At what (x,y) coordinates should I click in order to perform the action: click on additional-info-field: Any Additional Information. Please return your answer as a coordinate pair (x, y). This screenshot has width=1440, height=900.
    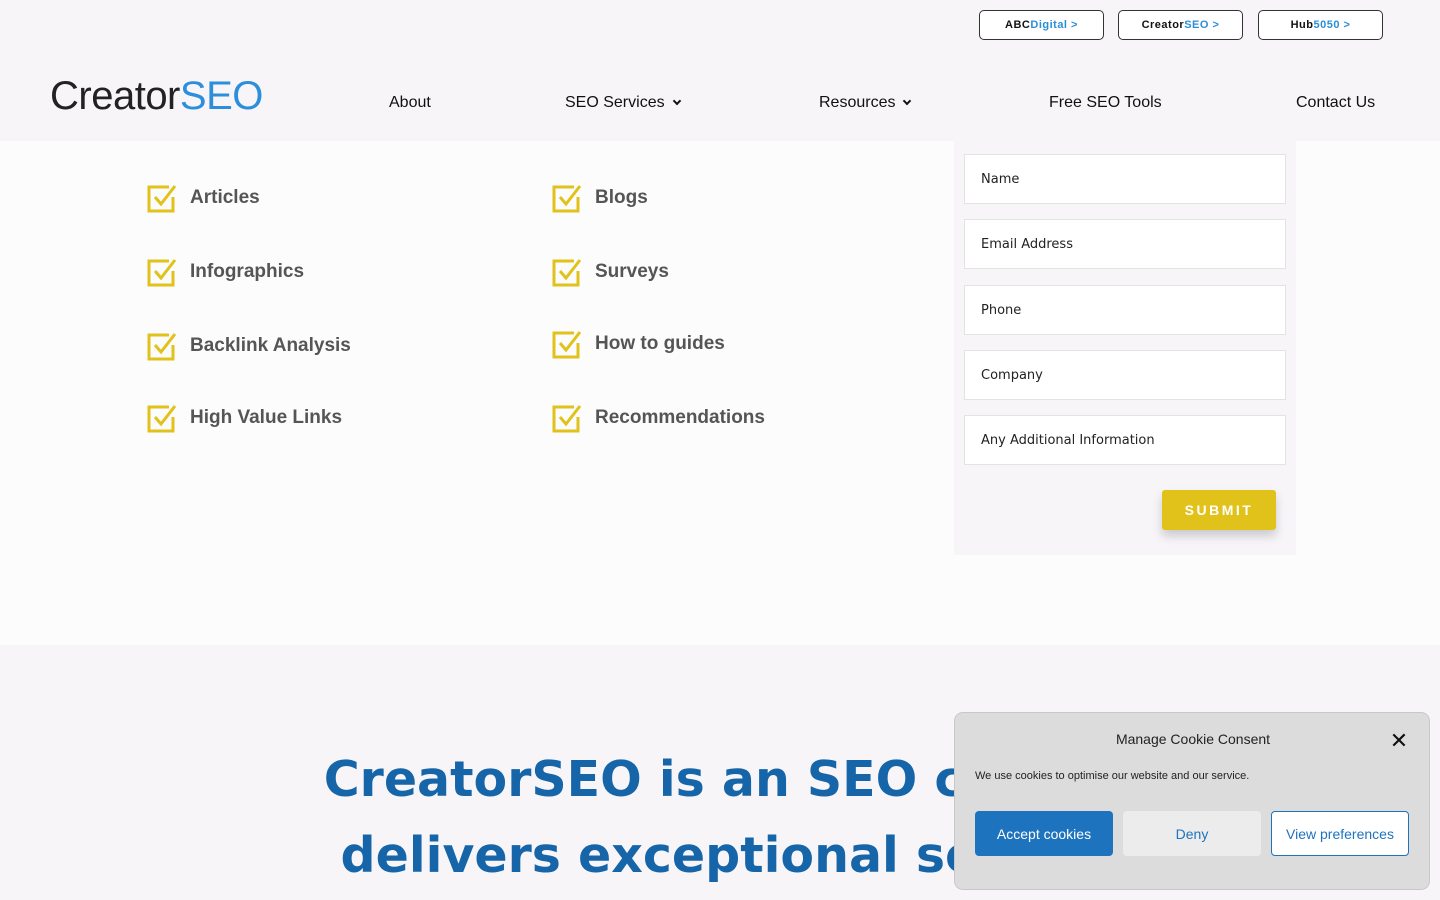
    Looking at the image, I should click on (1125, 440).